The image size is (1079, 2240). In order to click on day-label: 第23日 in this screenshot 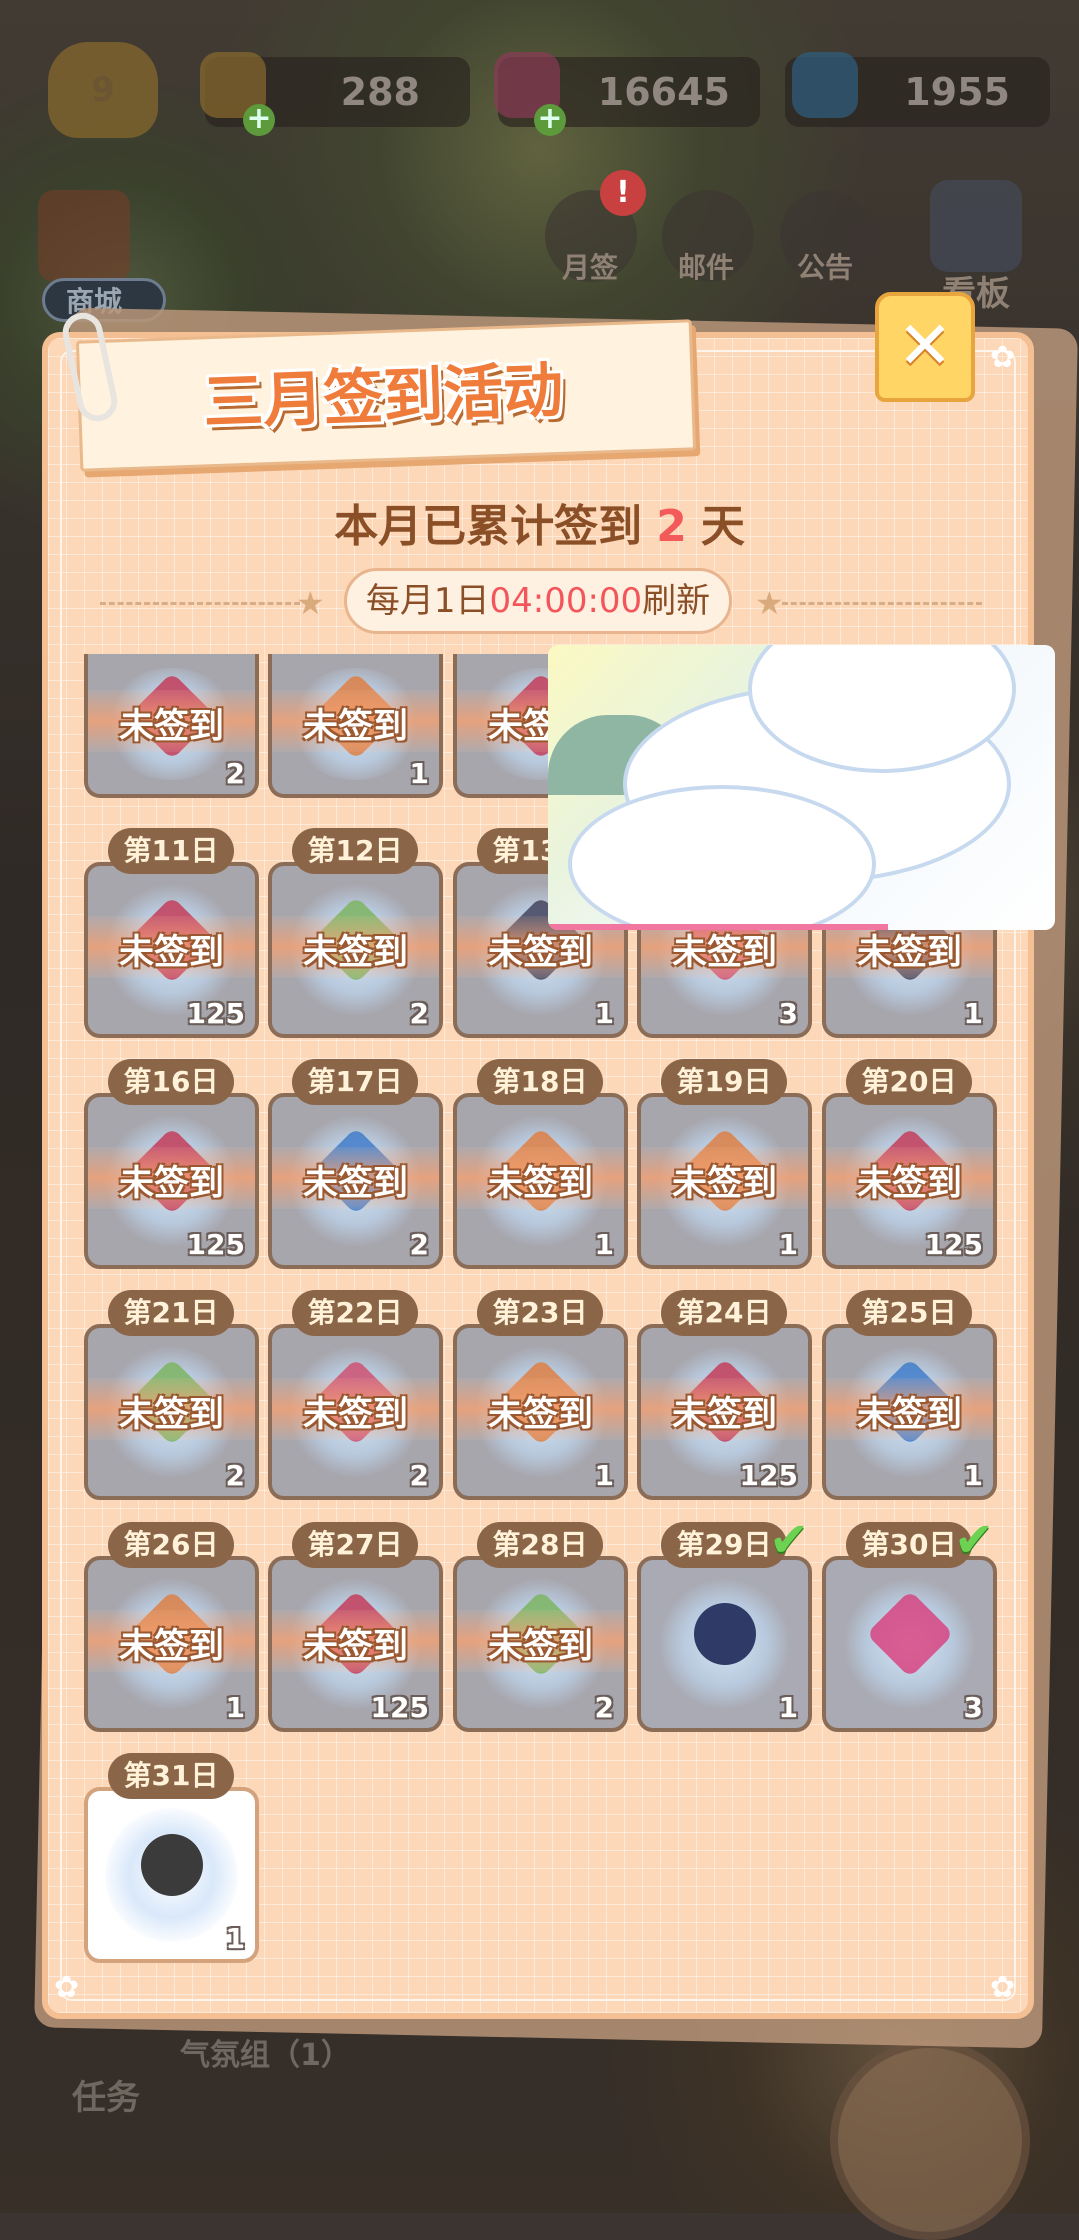, I will do `click(540, 1313)`.